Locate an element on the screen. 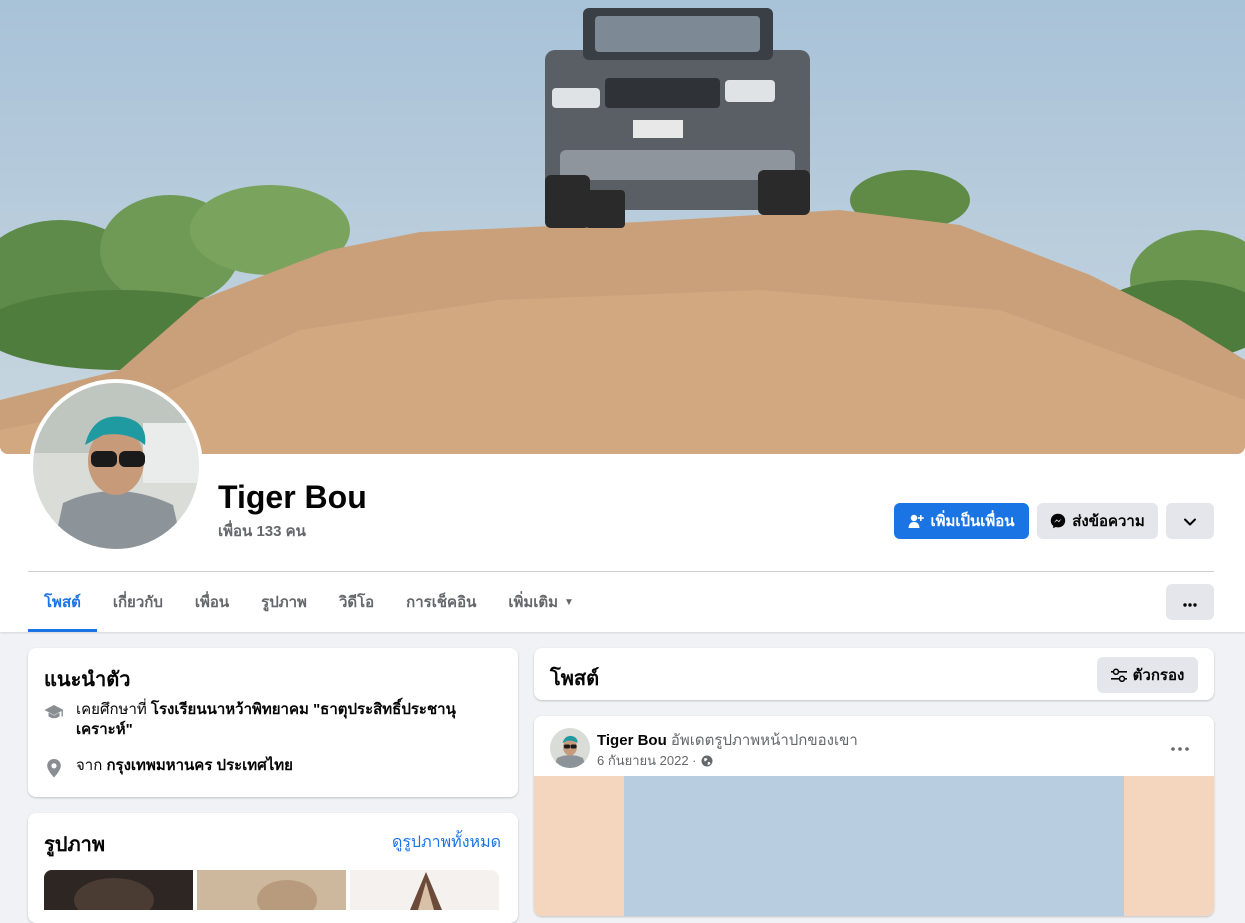  post-image is located at coordinates (874, 846).